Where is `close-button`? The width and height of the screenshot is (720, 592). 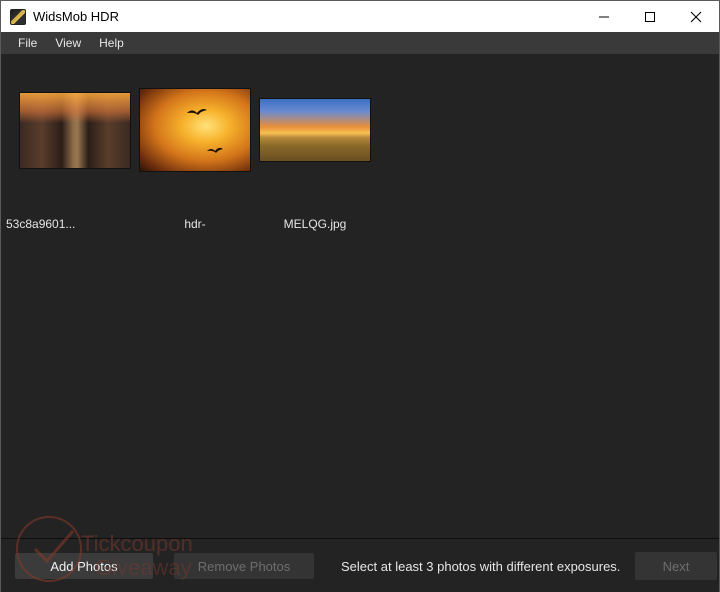 close-button is located at coordinates (696, 16).